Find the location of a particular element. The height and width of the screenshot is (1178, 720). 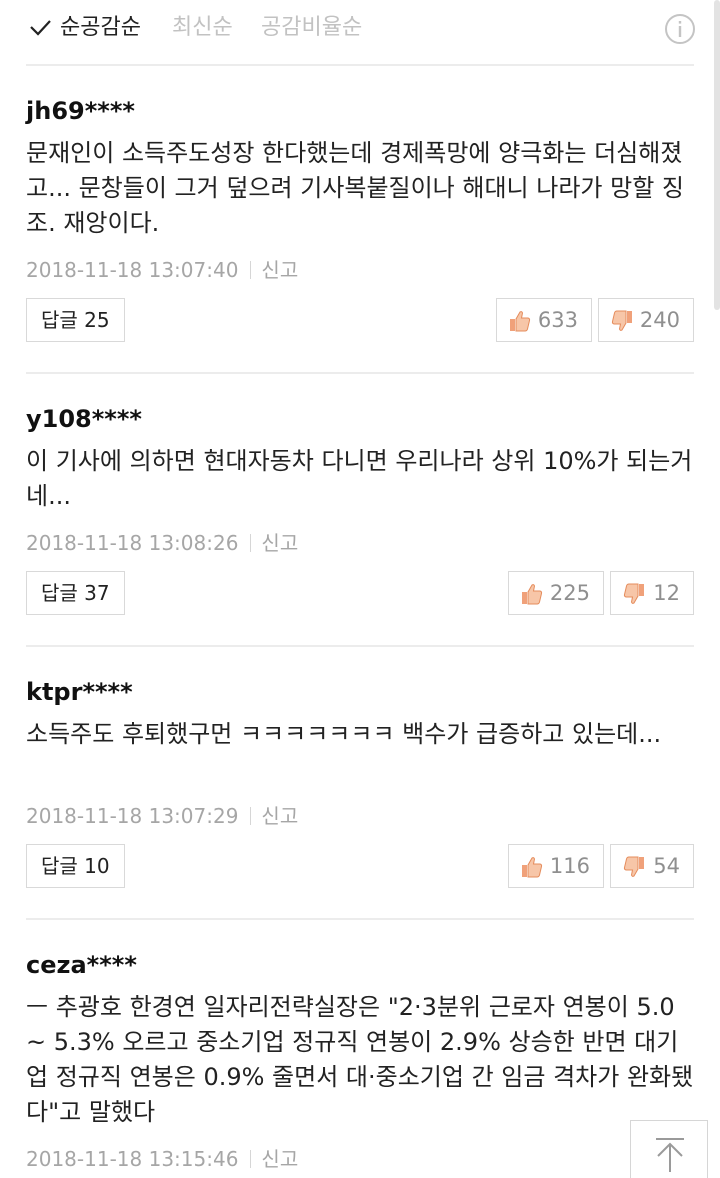

dislike-button: 54 is located at coordinates (652, 866).